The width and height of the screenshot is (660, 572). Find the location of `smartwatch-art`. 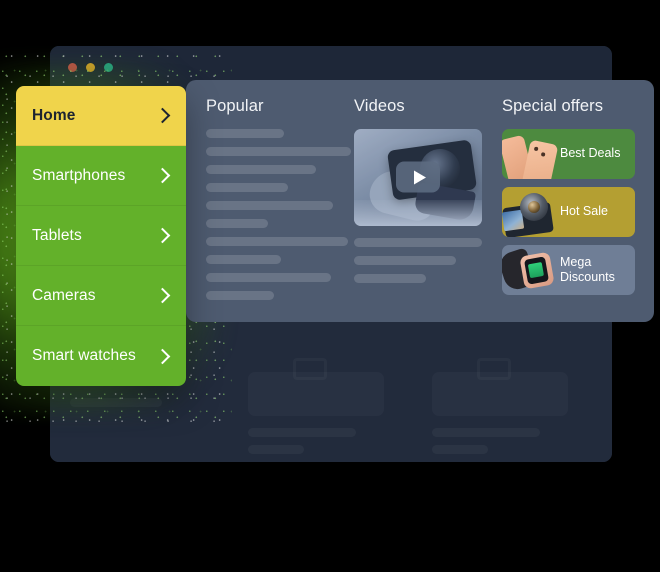

smartwatch-art is located at coordinates (531, 270).